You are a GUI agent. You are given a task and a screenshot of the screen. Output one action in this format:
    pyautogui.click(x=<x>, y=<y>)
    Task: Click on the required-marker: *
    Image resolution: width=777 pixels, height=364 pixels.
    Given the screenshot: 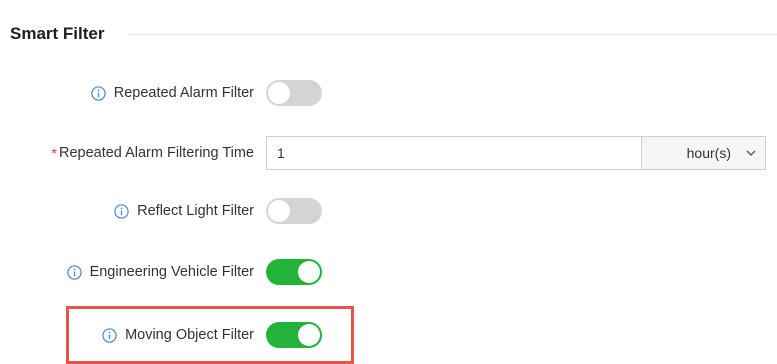 What is the action you would take?
    pyautogui.click(x=54, y=153)
    